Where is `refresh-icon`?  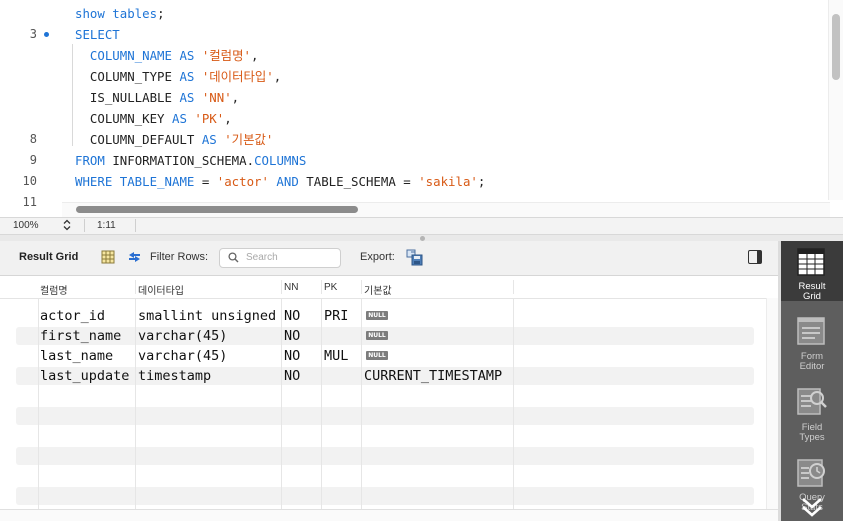
refresh-icon is located at coordinates (134, 257).